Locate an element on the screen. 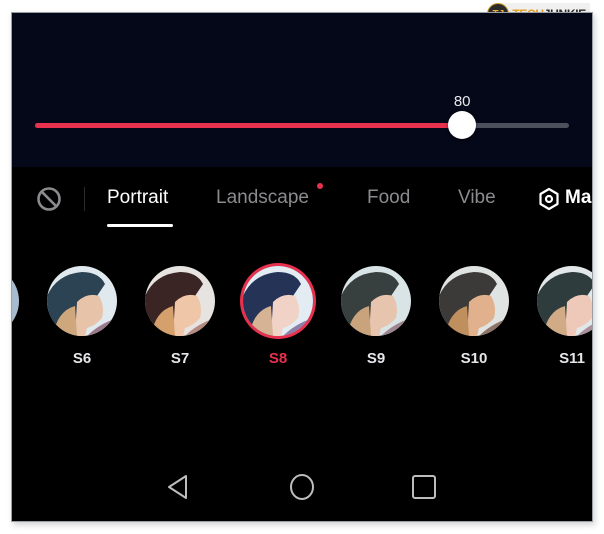  filter-item-s10: S10 is located at coordinates (474, 315).